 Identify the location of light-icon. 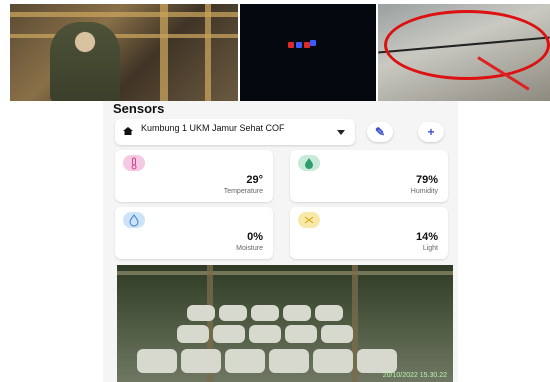
(309, 220).